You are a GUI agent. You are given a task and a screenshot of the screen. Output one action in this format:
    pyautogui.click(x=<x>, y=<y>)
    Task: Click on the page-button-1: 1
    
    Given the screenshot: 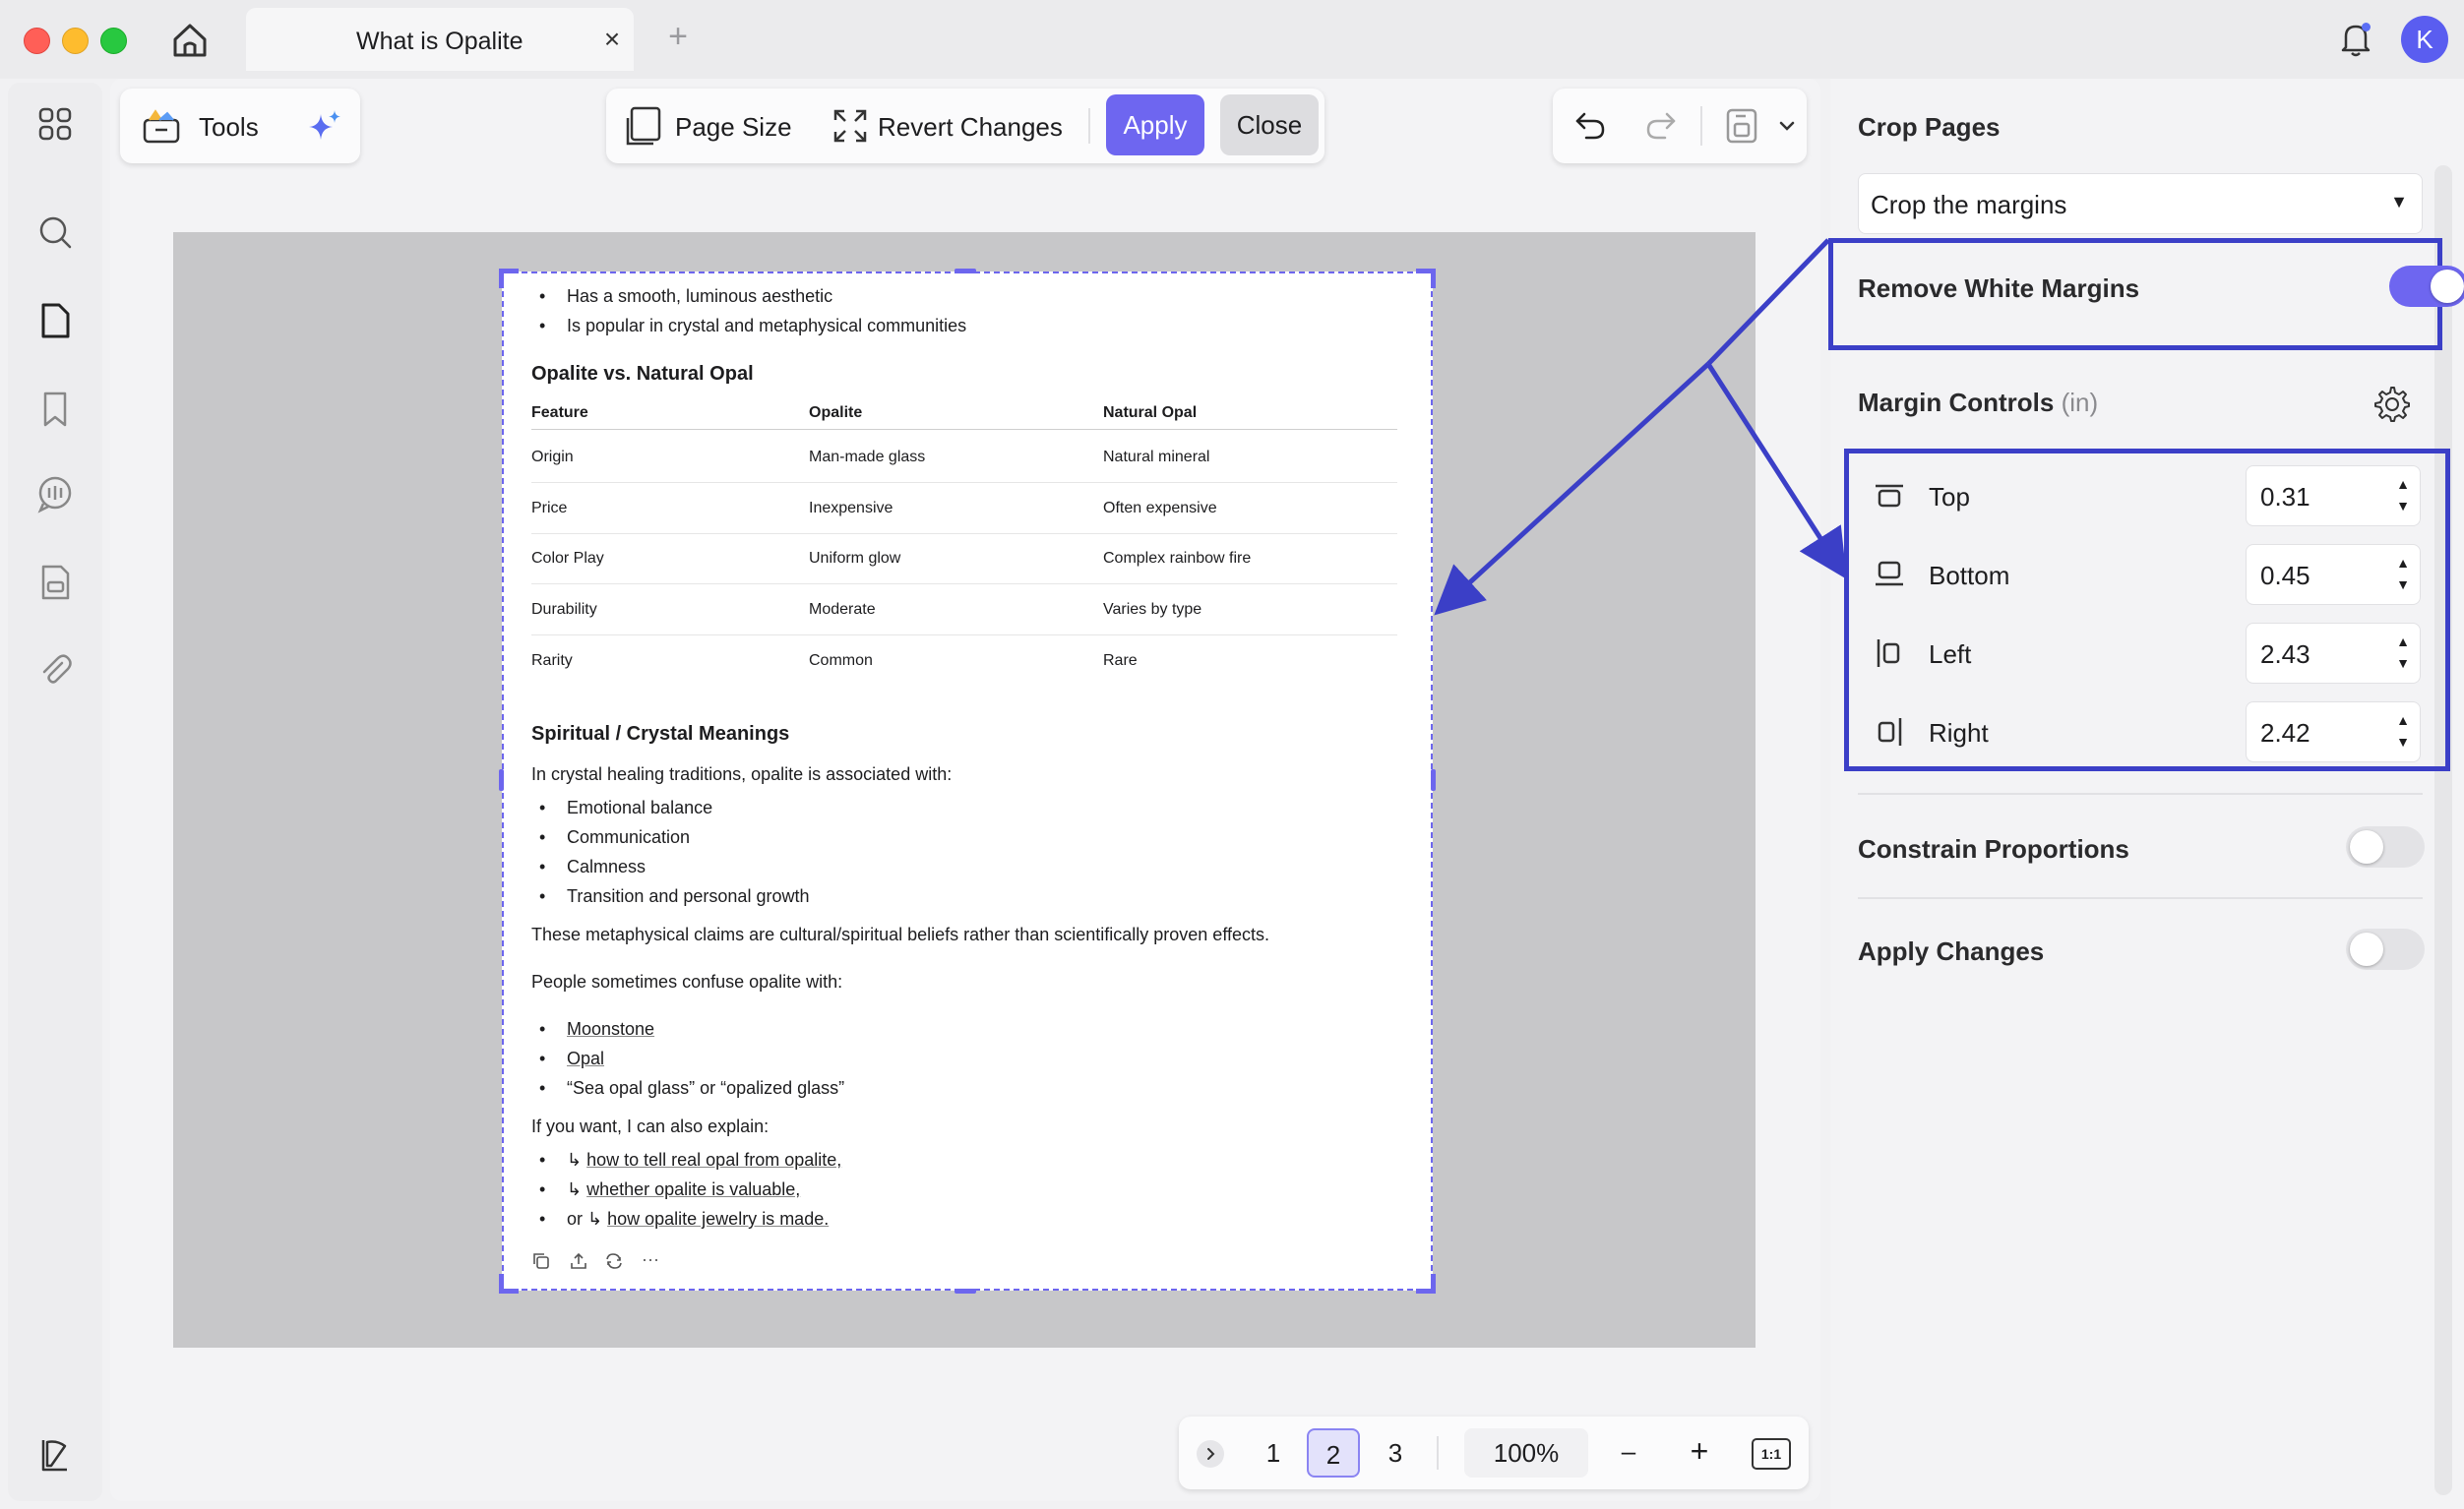 What is the action you would take?
    pyautogui.click(x=1273, y=1453)
    